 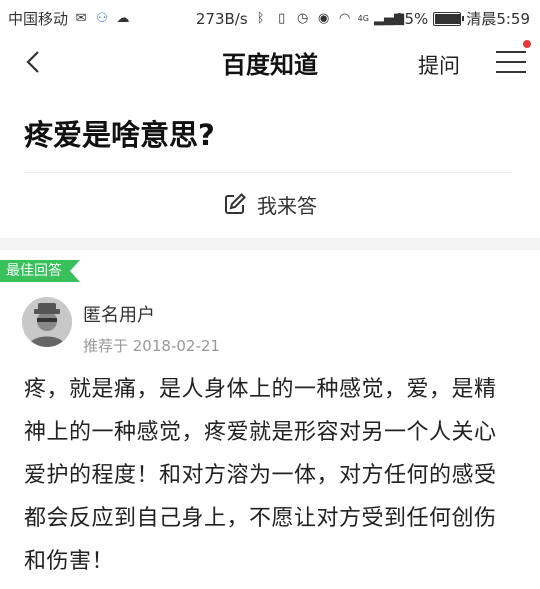 I want to click on alarm-icon: ◷, so click(x=303, y=18).